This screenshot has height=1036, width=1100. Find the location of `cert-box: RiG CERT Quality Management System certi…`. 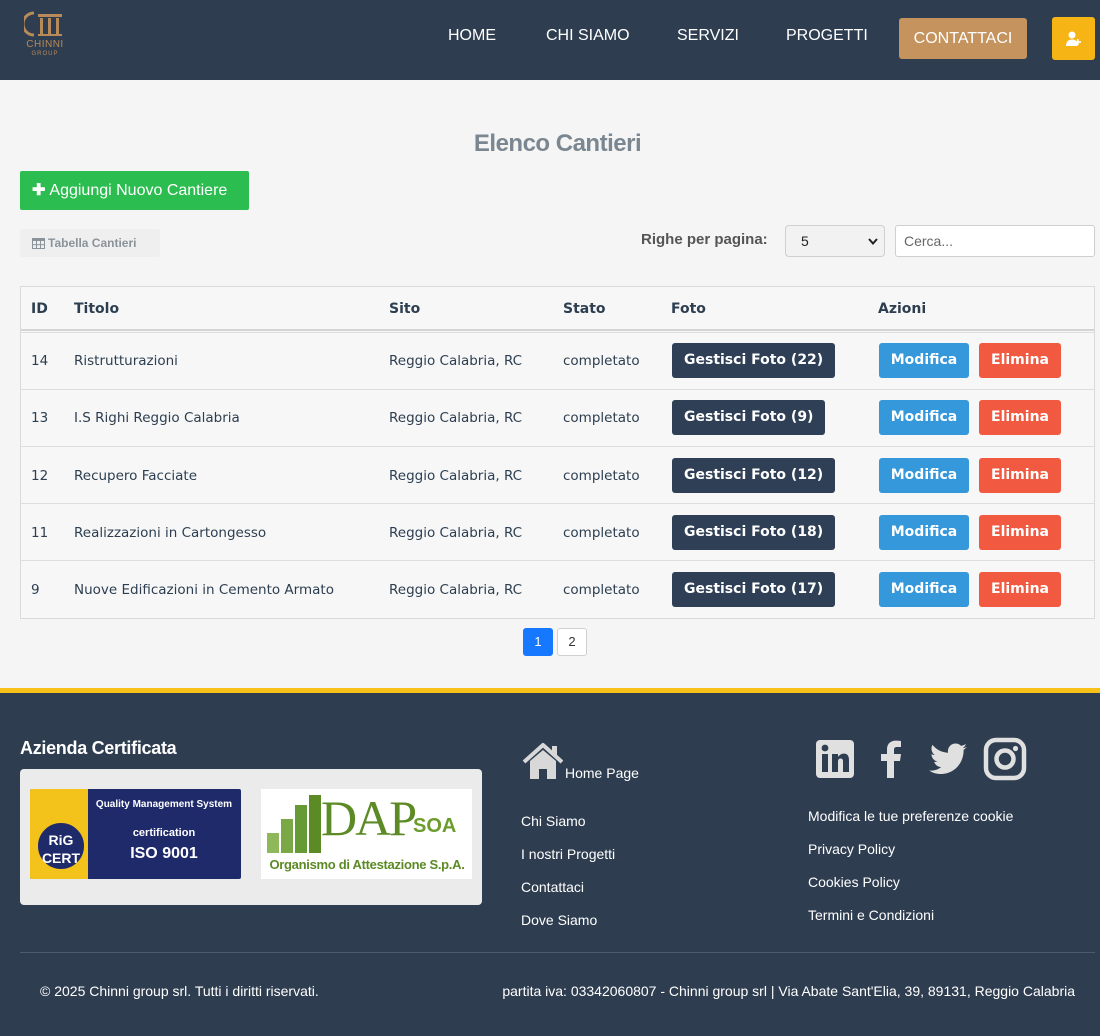

cert-box: RiG CERT Quality Management System certi… is located at coordinates (251, 837).